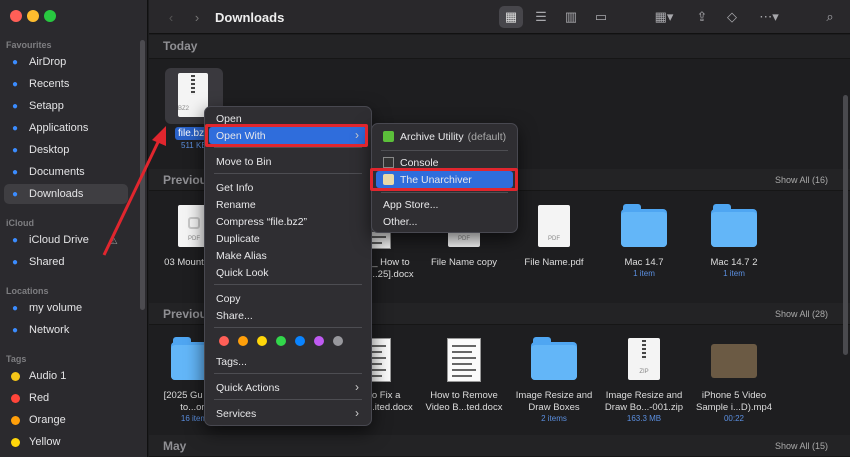 This screenshot has height=457, width=850. I want to click on tag-color-row, so click(289, 341).